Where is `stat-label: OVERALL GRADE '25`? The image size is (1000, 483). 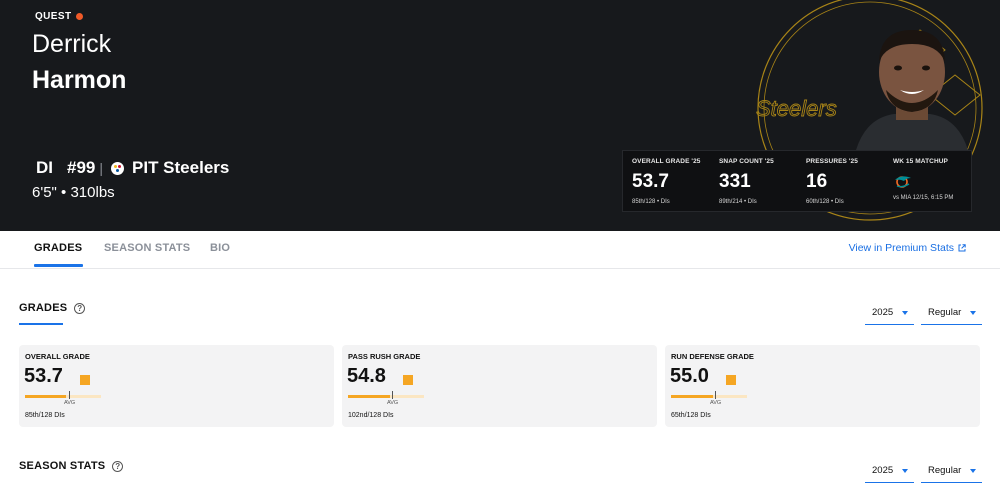 stat-label: OVERALL GRADE '25 is located at coordinates (666, 161).